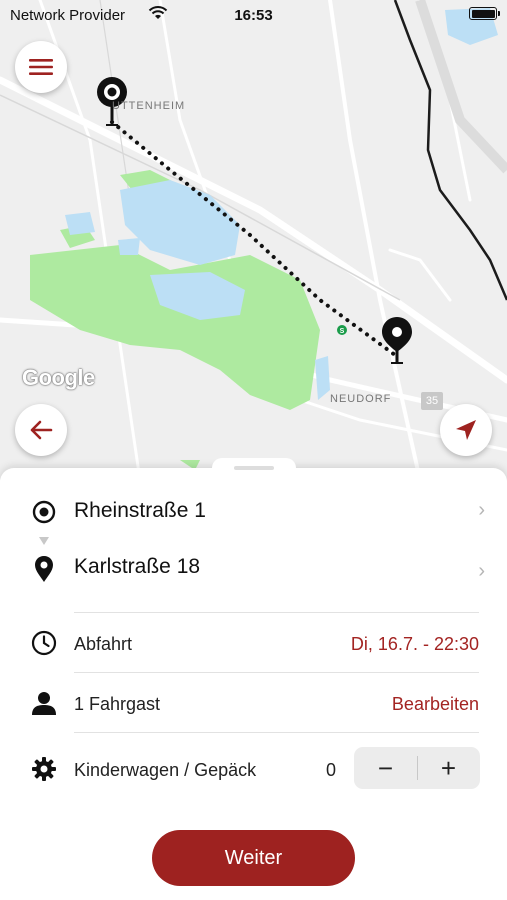  I want to click on back-button, so click(41, 430).